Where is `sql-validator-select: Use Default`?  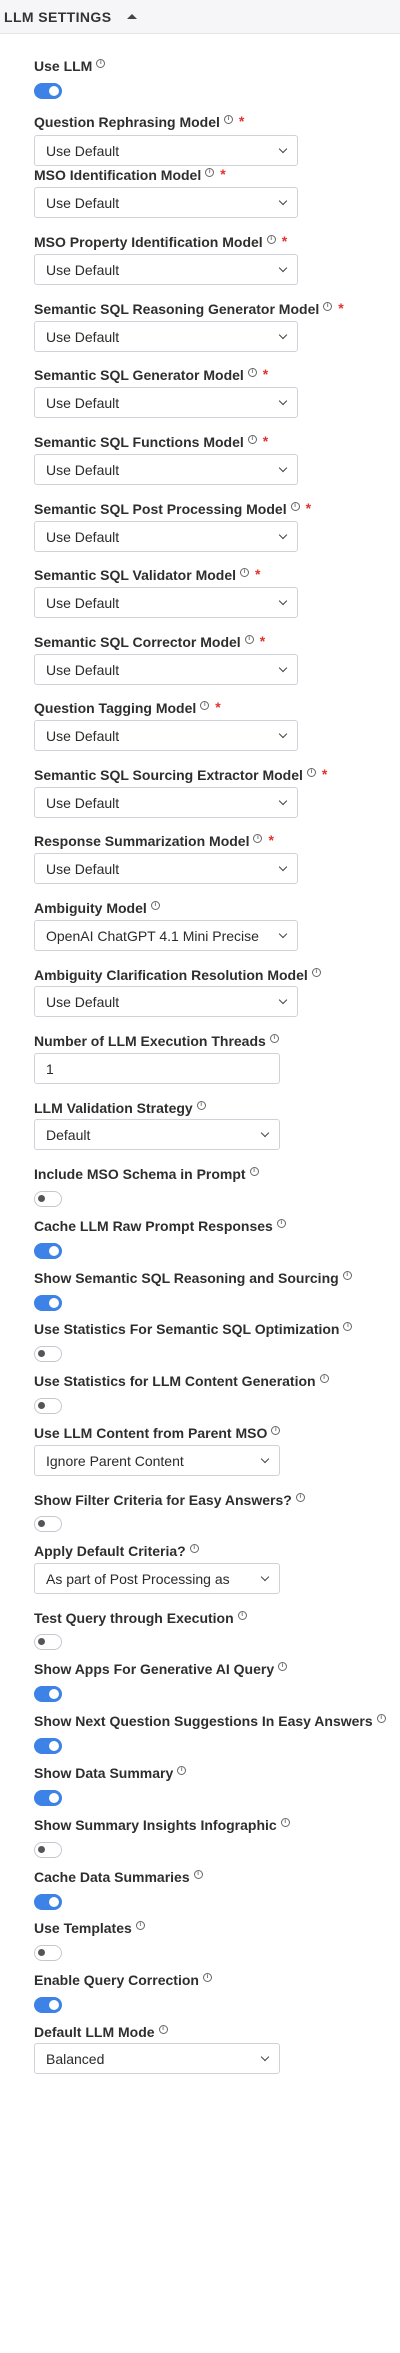
sql-validator-select: Use Default is located at coordinates (166, 602).